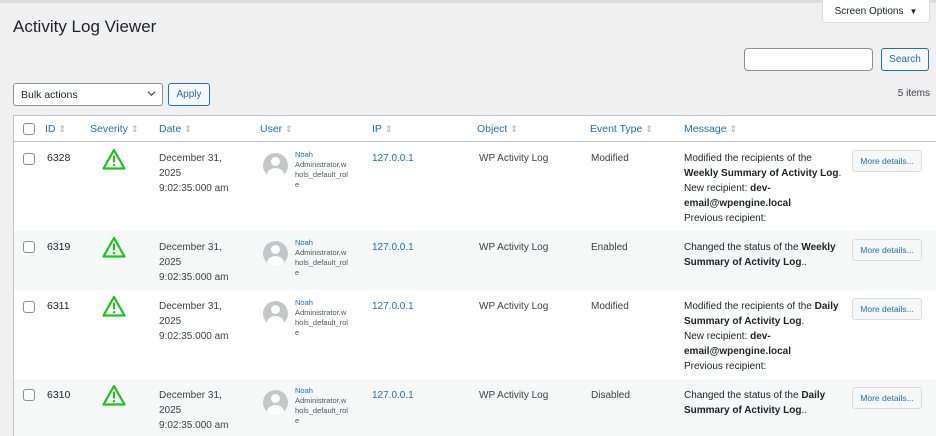 The height and width of the screenshot is (436, 936). What do you see at coordinates (29, 129) in the screenshot?
I see `select-all-checkbox` at bounding box center [29, 129].